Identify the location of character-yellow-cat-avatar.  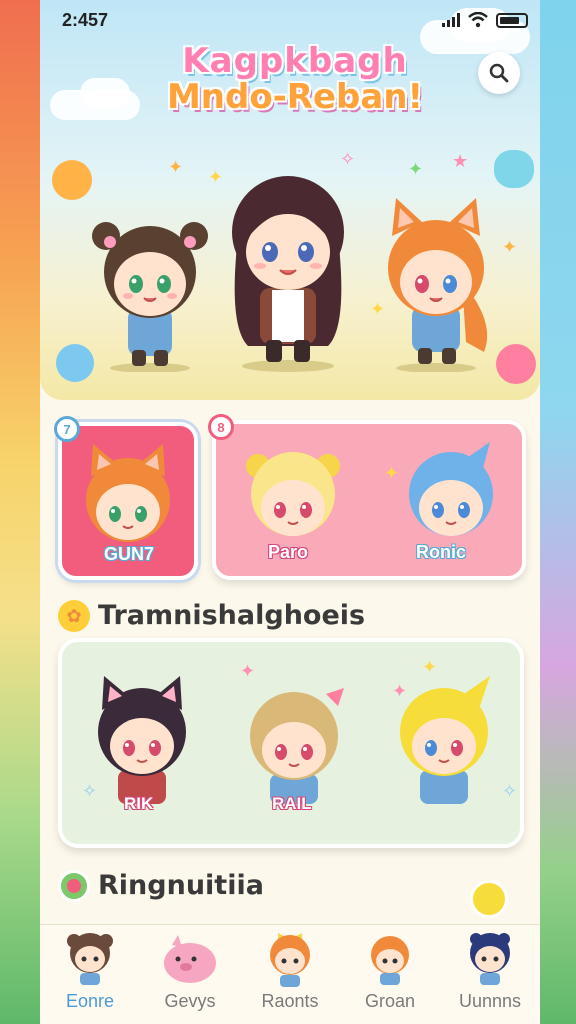
(445, 740).